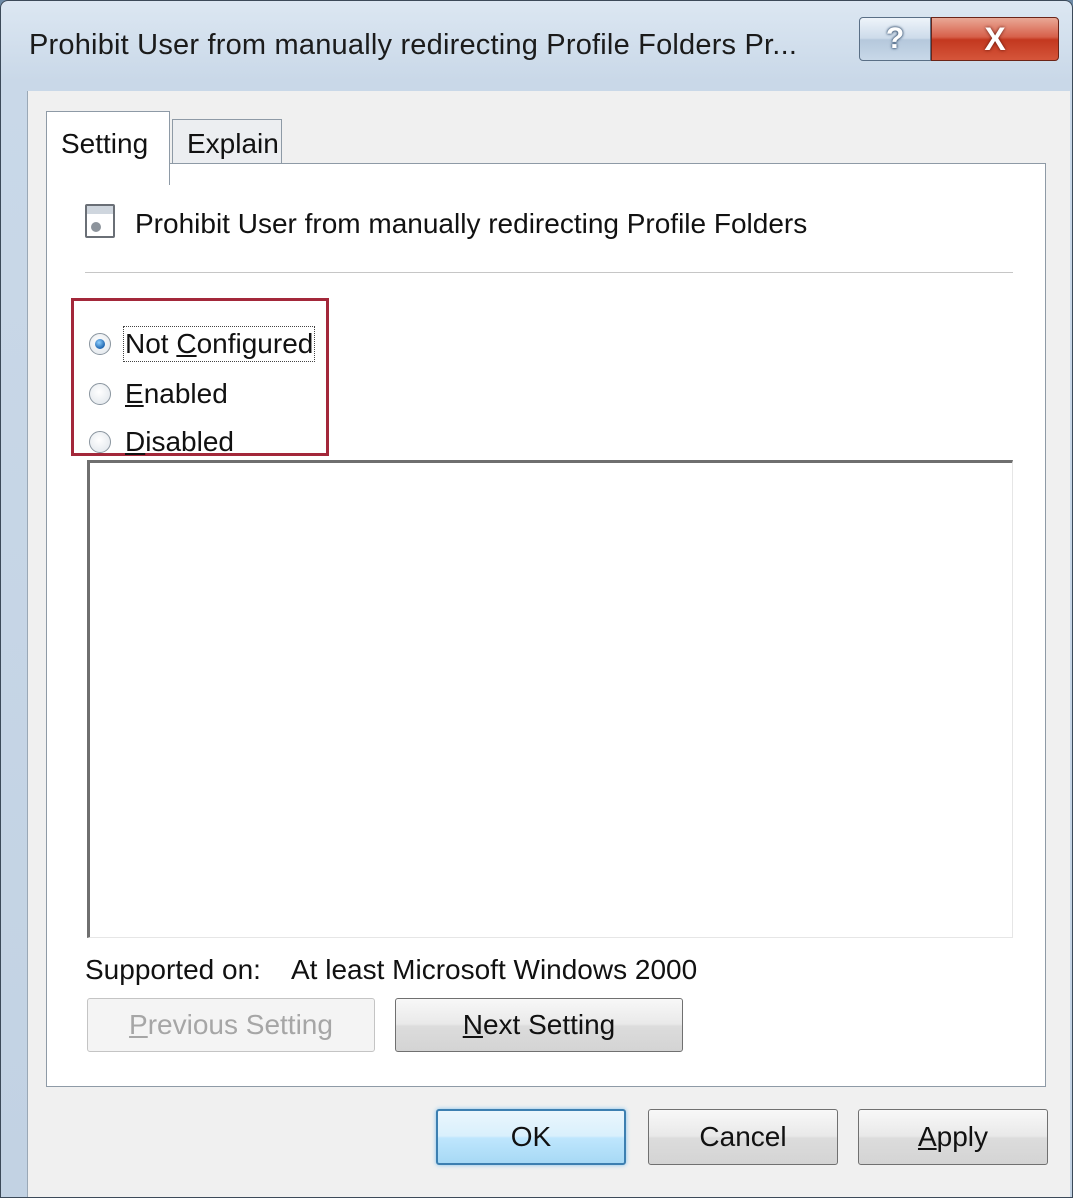  I want to click on tab-setting: Setting, so click(108, 148).